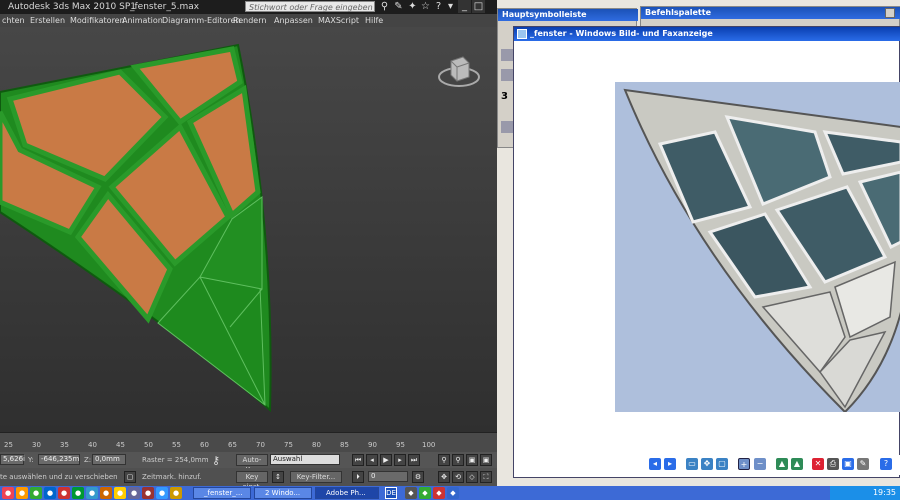  I want to click on current-frame-field: 0, so click(388, 476).